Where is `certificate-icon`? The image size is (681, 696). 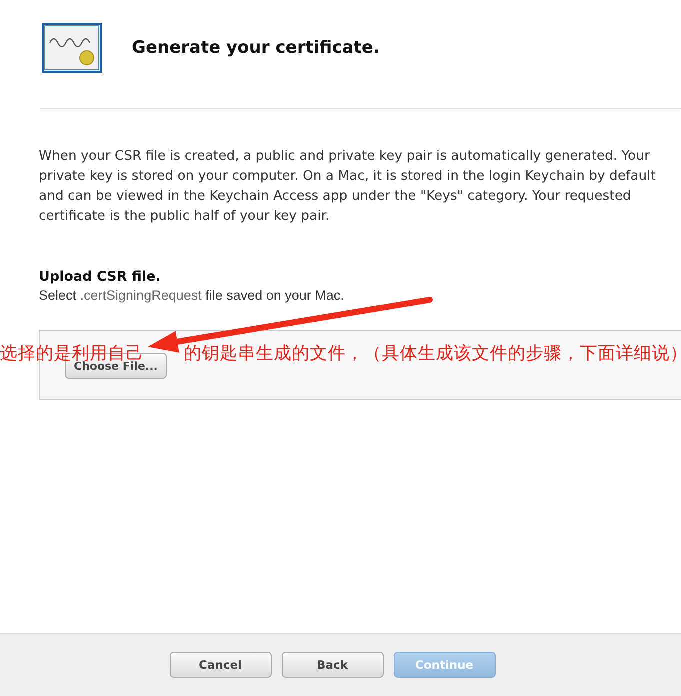
certificate-icon is located at coordinates (72, 48).